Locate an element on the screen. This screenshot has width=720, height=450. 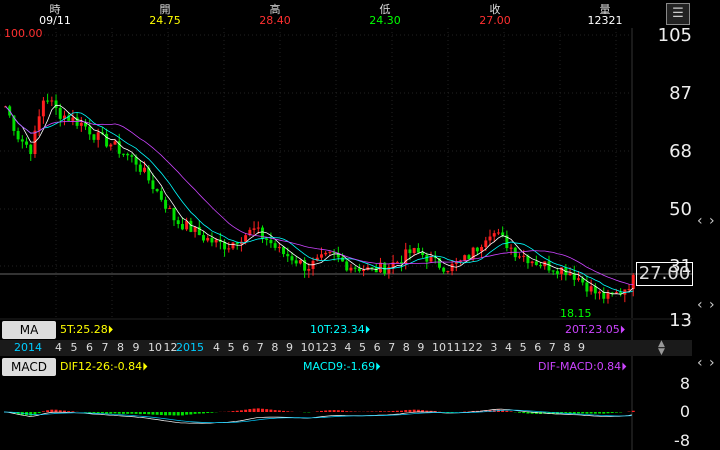
low-price-marker: 18.15 is located at coordinates (576, 313).